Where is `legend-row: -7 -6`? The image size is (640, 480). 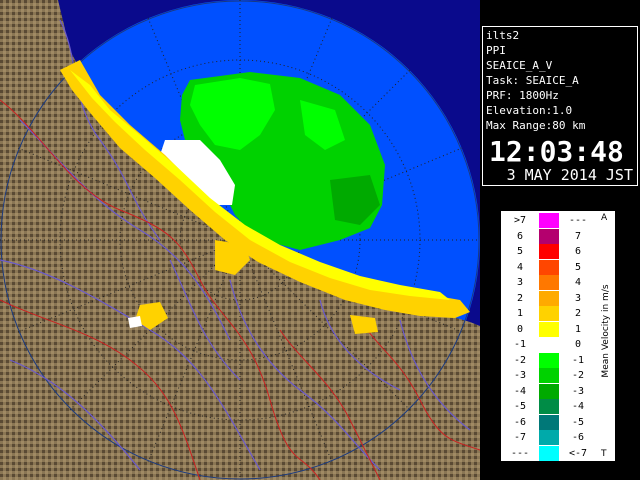
legend-row: -7 -6 is located at coordinates (549, 438).